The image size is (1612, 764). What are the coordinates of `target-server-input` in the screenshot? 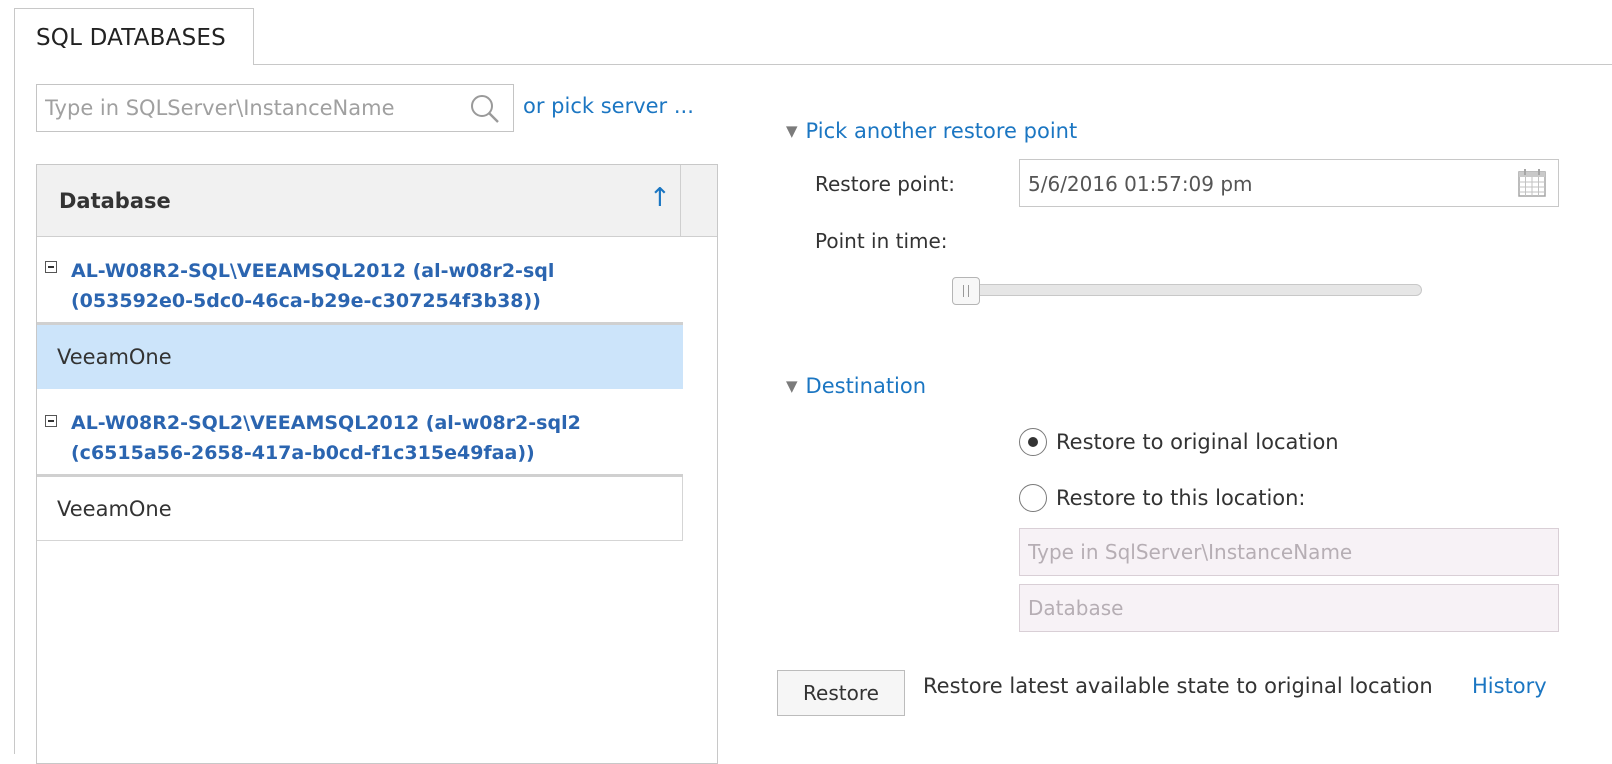 It's located at (1289, 552).